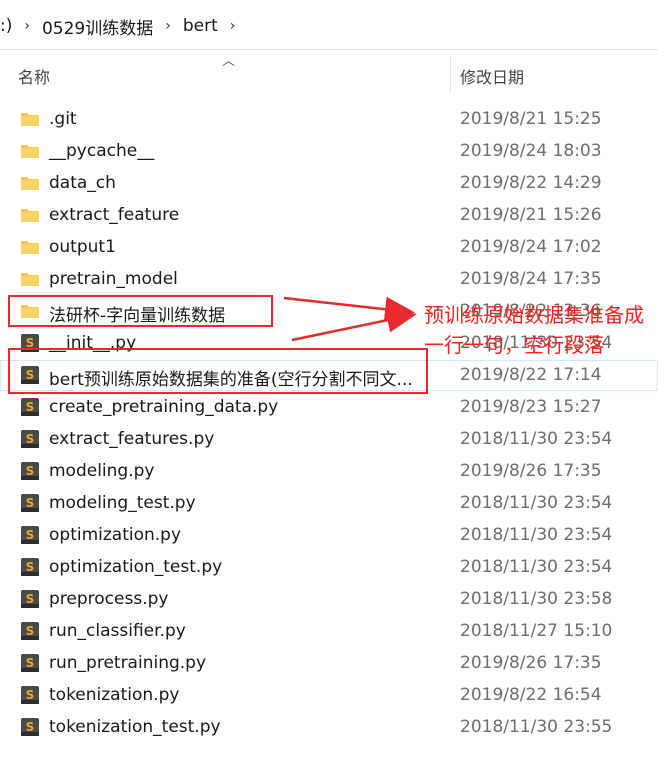 This screenshot has height=773, width=658. Describe the element at coordinates (140, 311) in the screenshot. I see `highlight-box-folder` at that location.